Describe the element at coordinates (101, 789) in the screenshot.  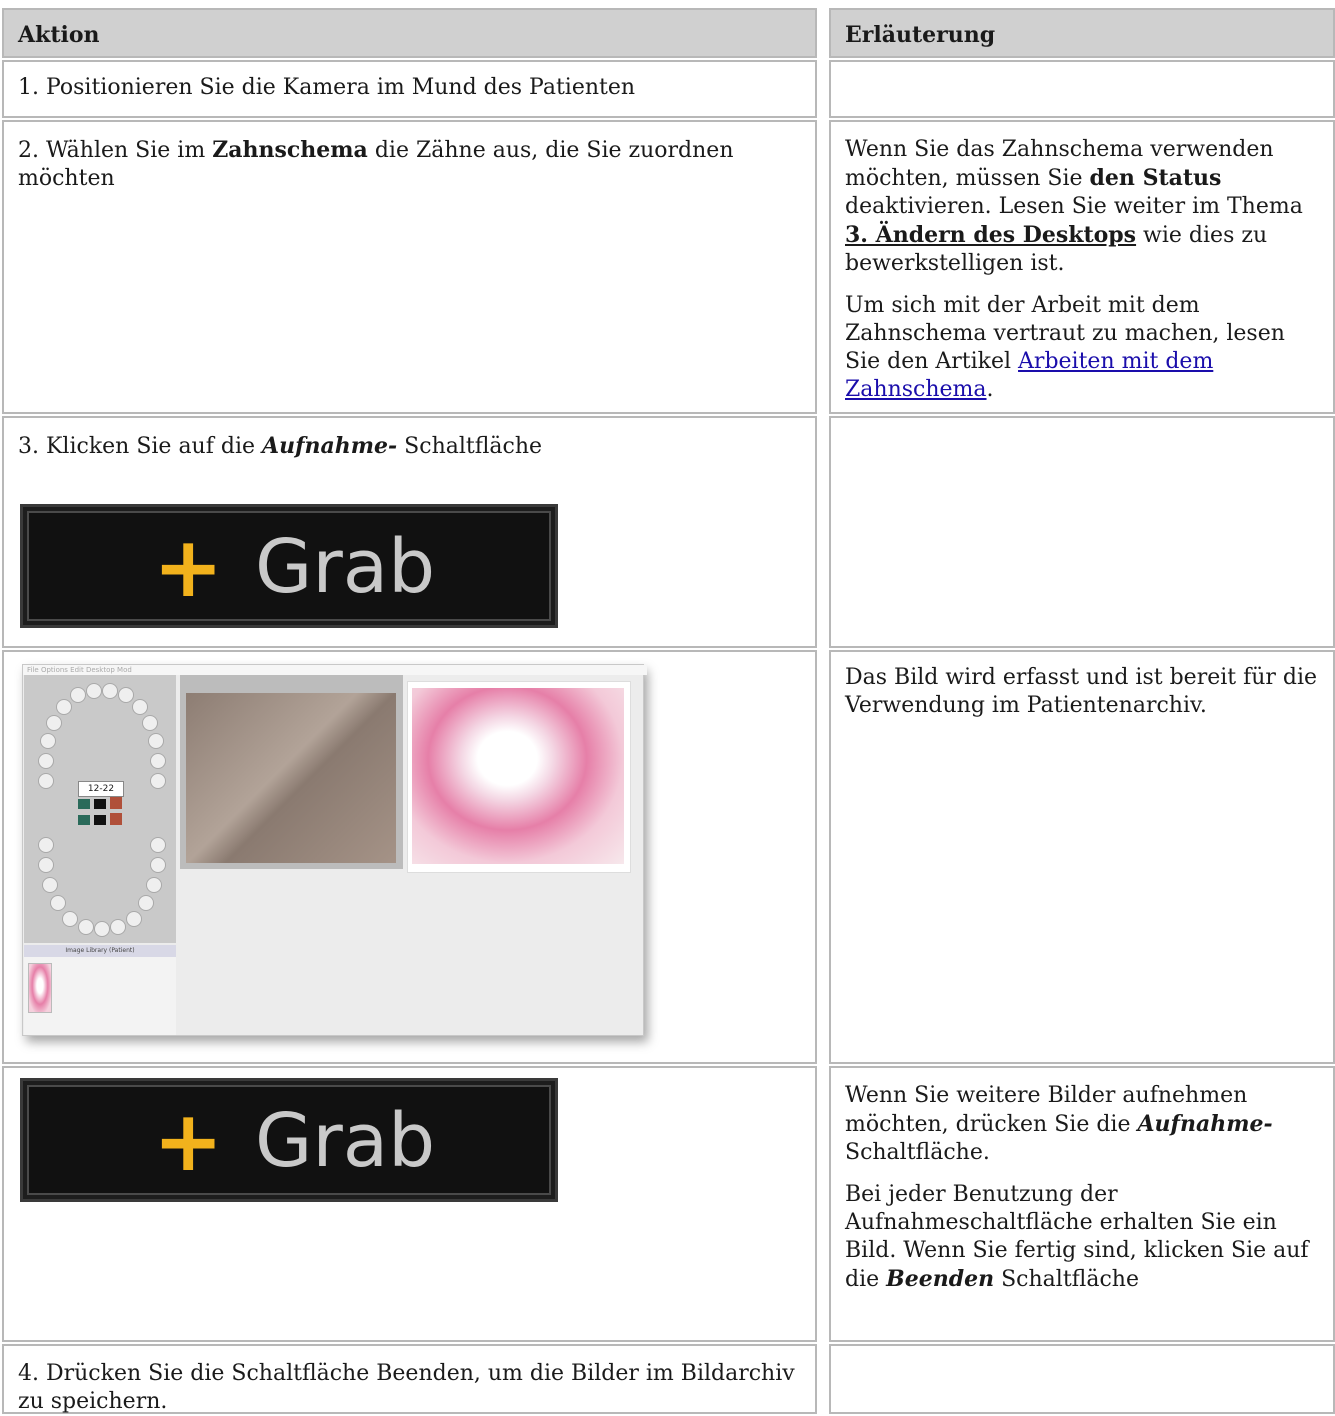
I see `tooth-selection-label: 12-22` at that location.